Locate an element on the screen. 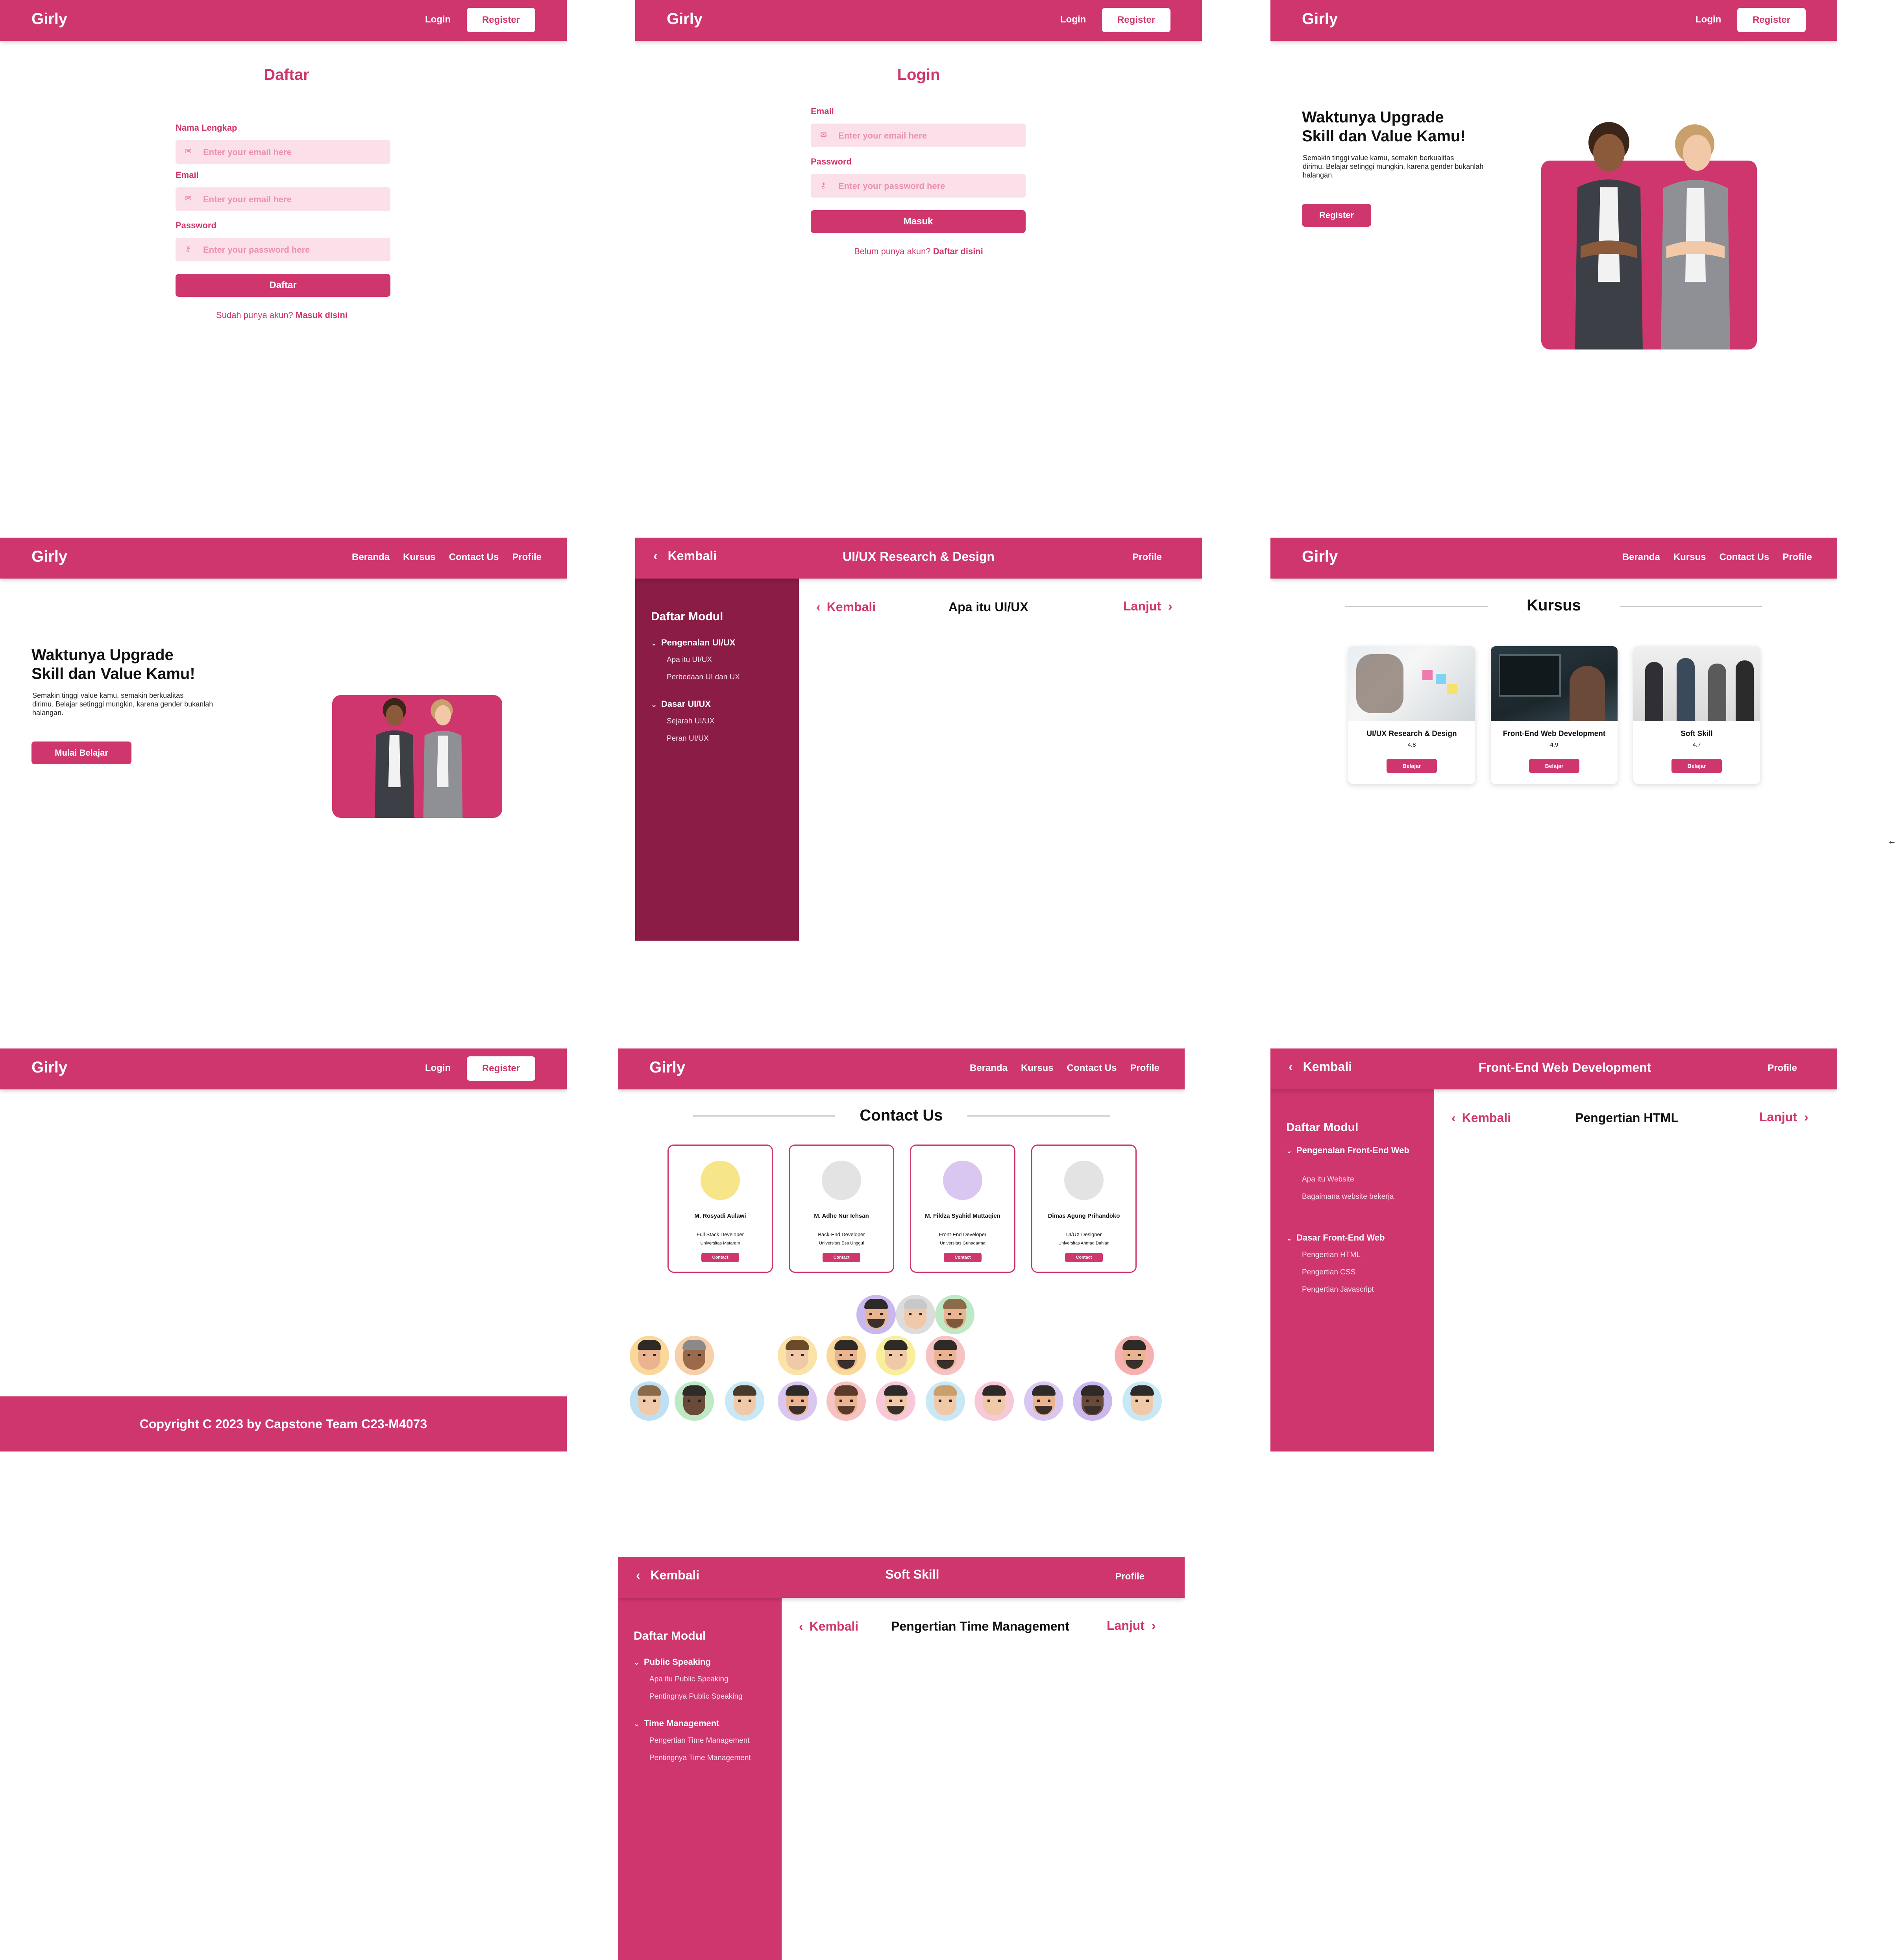 This screenshot has height=1960, width=1897. key-icon: ⚷ is located at coordinates (823, 185).